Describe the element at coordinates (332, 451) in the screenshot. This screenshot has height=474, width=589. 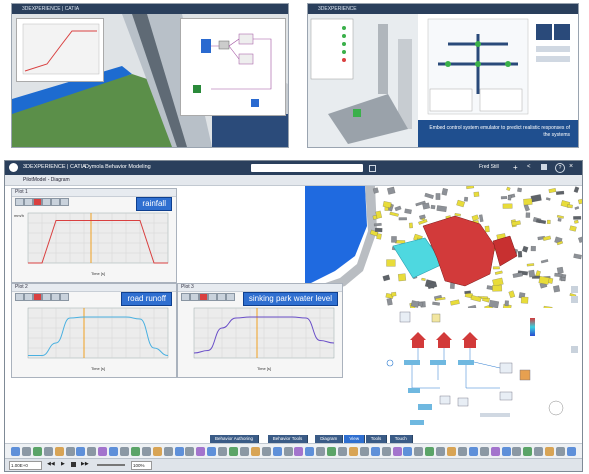
I see `toolbar-action-30-icon` at that location.